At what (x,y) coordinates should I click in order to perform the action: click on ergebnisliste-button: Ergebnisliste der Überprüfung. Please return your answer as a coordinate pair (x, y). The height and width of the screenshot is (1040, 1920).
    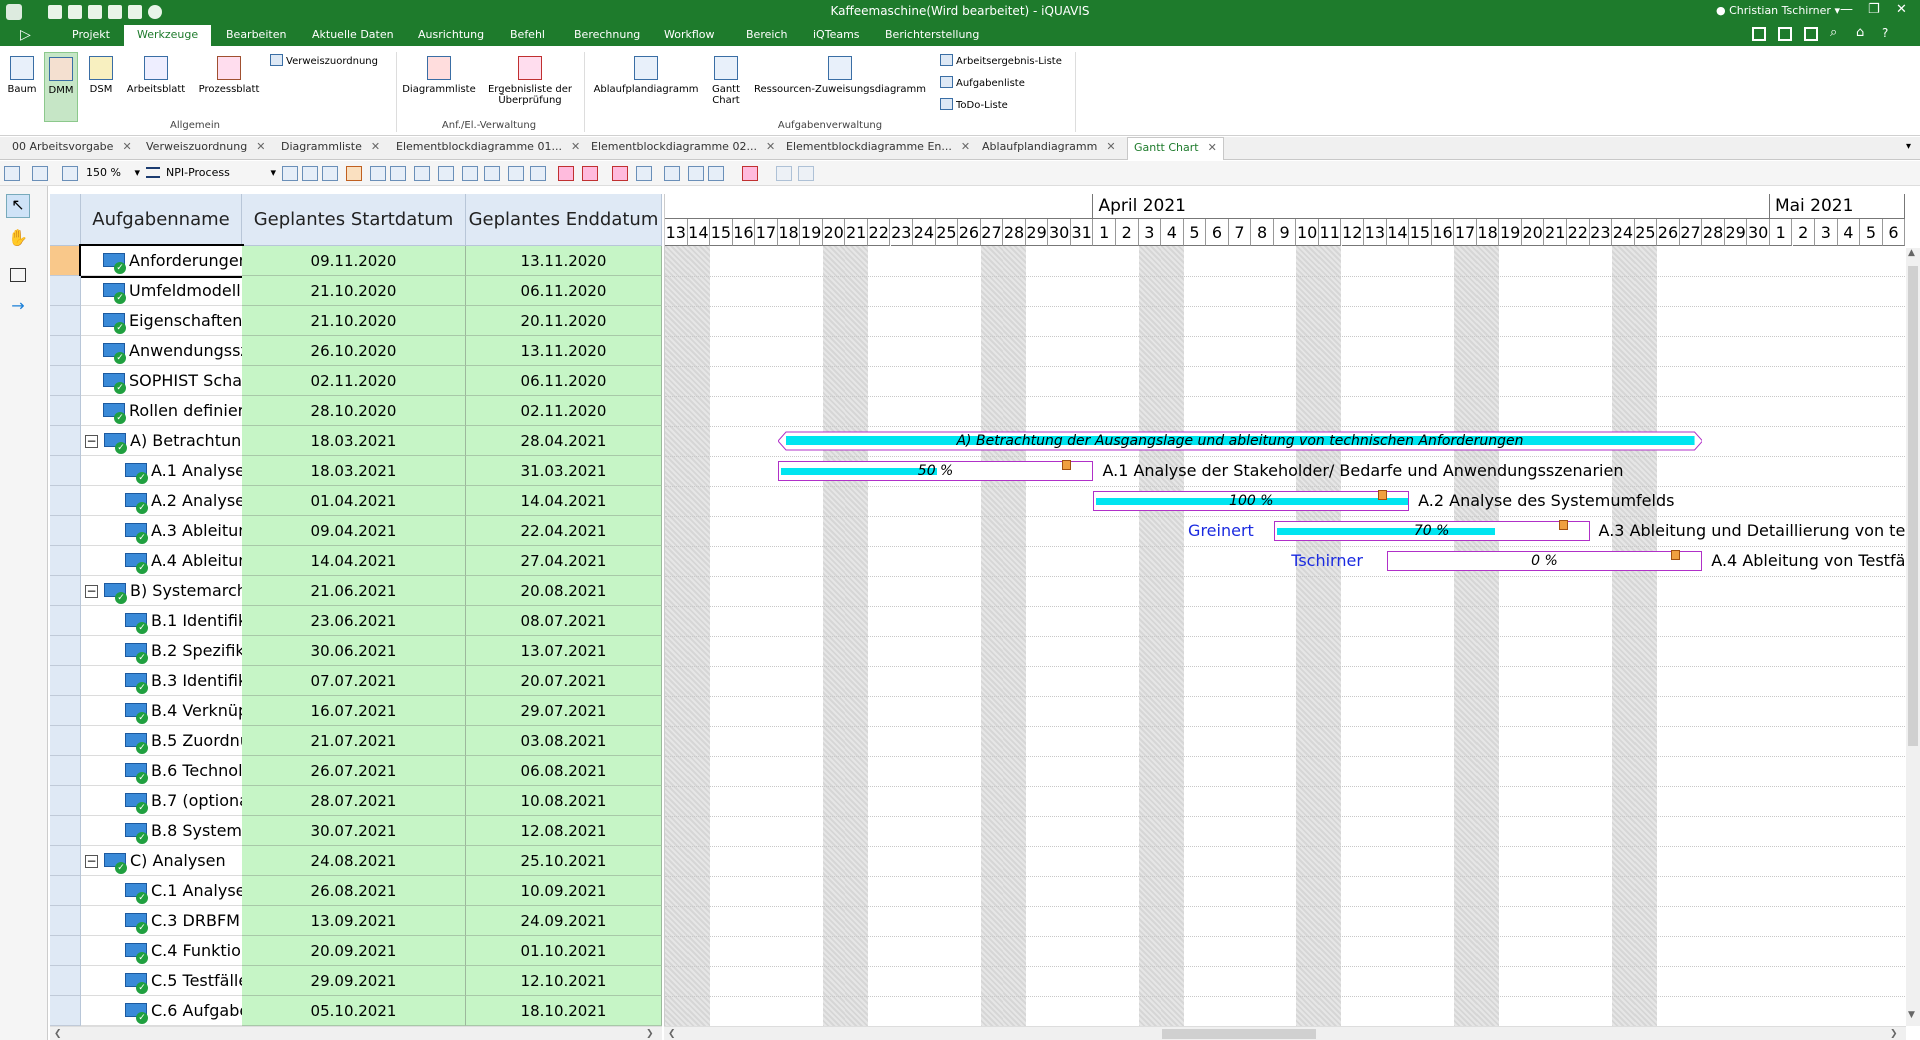
    Looking at the image, I should click on (530, 87).